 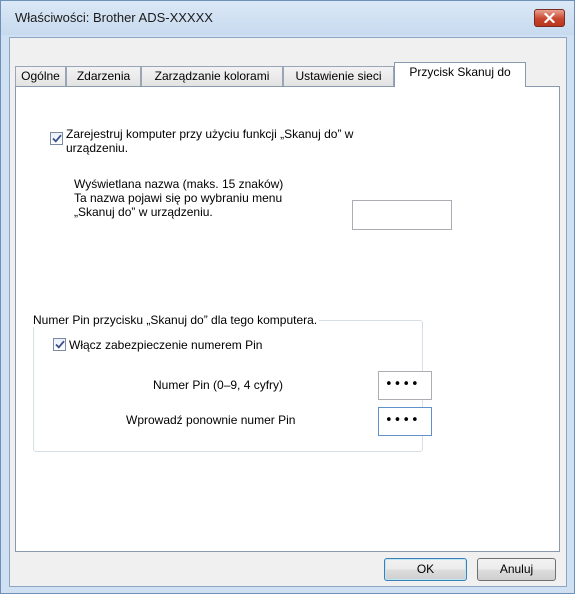 I want to click on pin-number-input: ••••, so click(x=405, y=385).